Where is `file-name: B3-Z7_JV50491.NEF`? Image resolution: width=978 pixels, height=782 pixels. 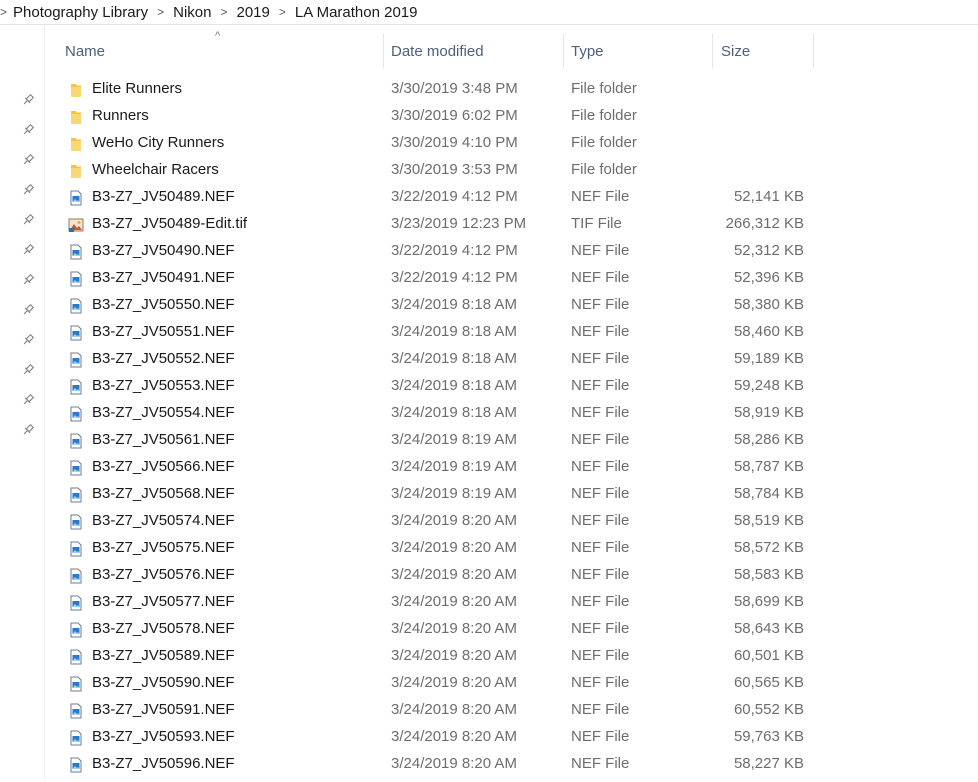 file-name: B3-Z7_JV50491.NEF is located at coordinates (163, 277).